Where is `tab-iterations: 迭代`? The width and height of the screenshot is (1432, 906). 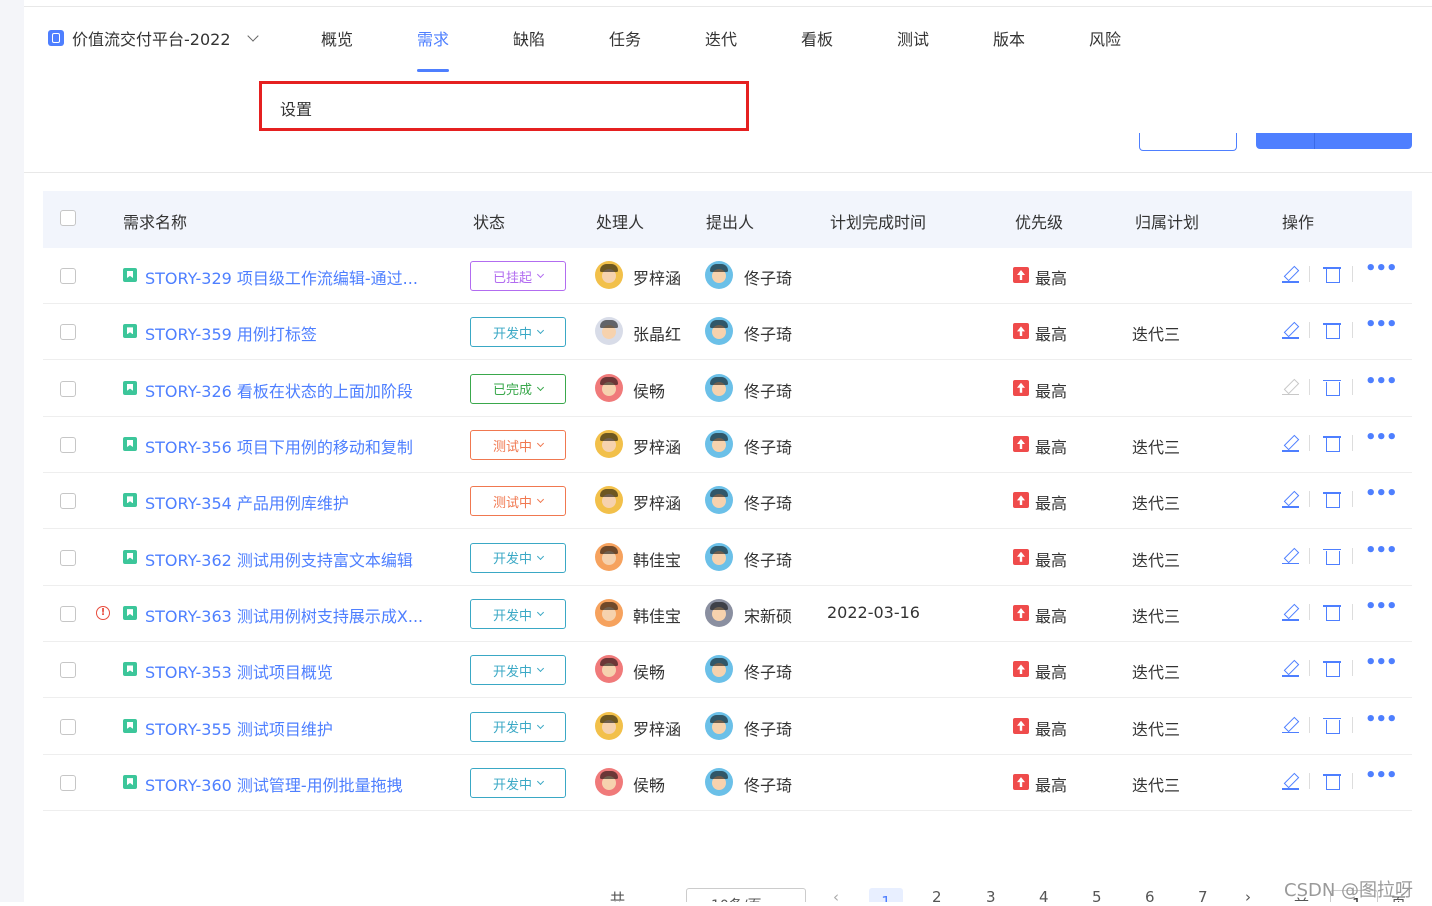 tab-iterations: 迭代 is located at coordinates (721, 49).